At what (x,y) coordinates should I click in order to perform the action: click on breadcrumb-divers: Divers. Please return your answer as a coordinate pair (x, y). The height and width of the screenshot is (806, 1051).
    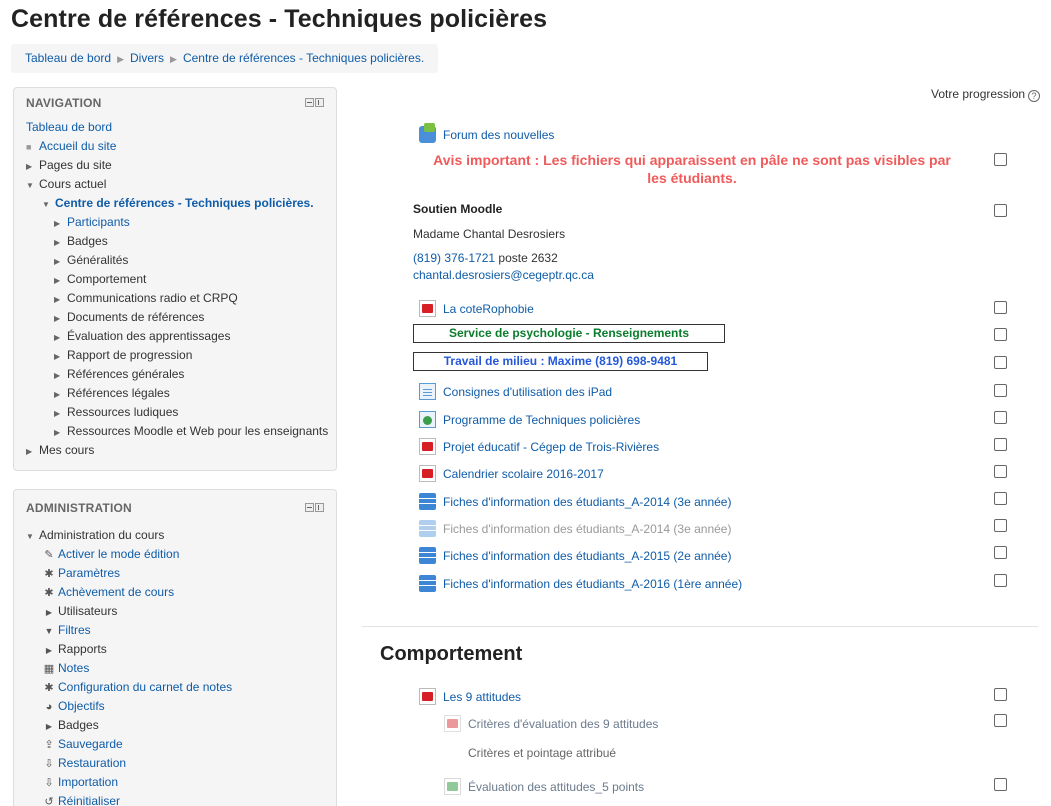
    Looking at the image, I should click on (147, 58).